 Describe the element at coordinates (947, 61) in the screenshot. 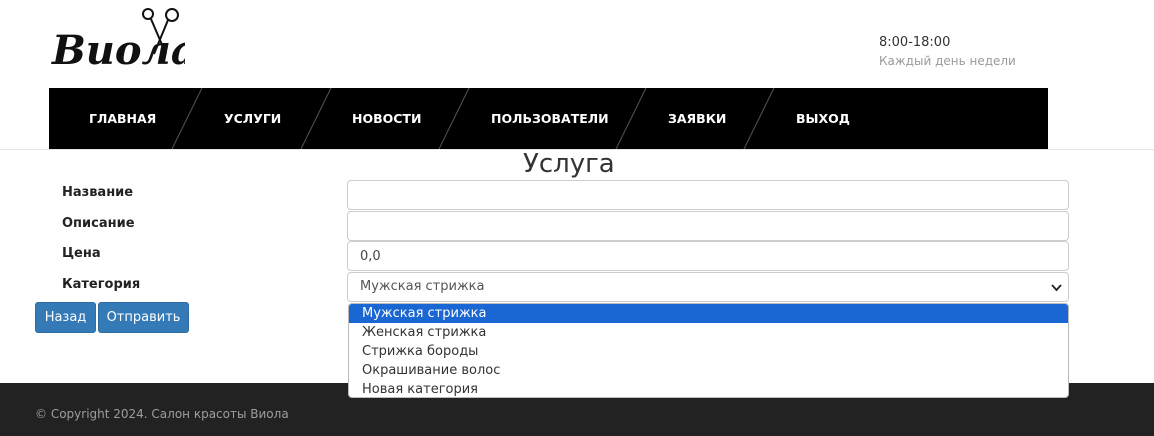

I see `hours-days: Каждый день недели` at that location.